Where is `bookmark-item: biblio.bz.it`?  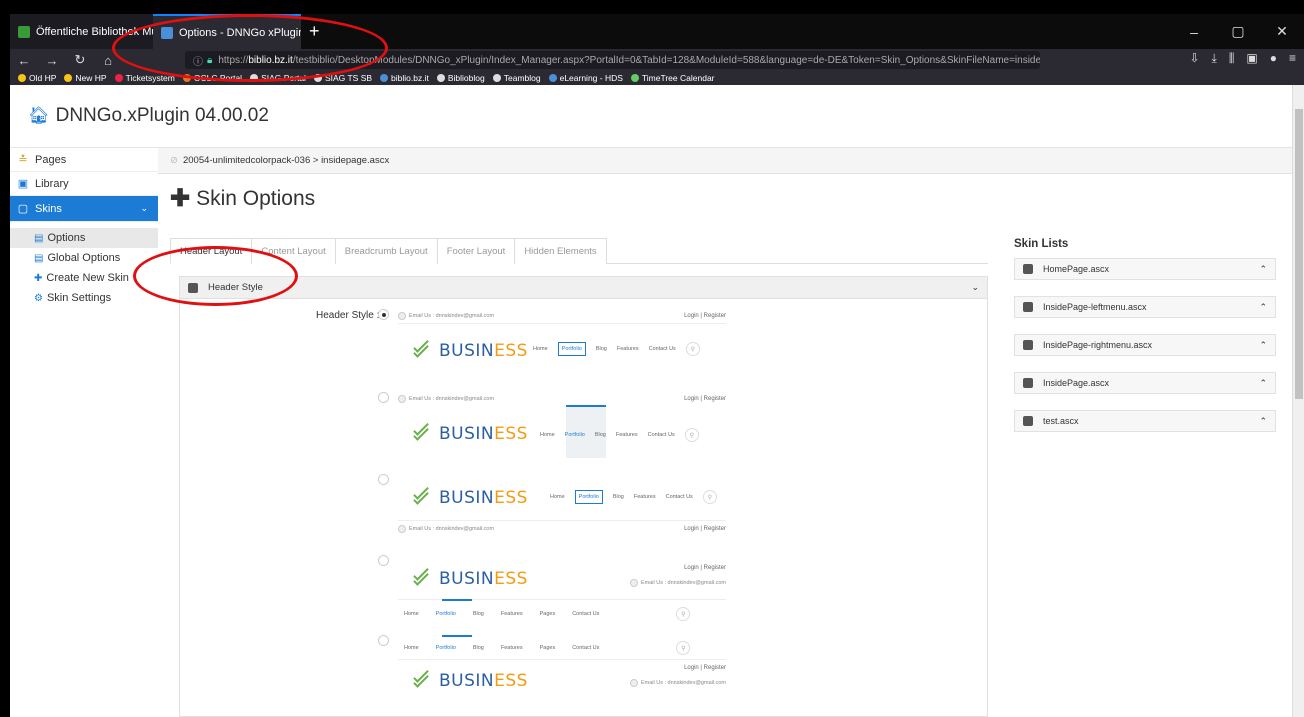 bookmark-item: biblio.bz.it is located at coordinates (404, 78).